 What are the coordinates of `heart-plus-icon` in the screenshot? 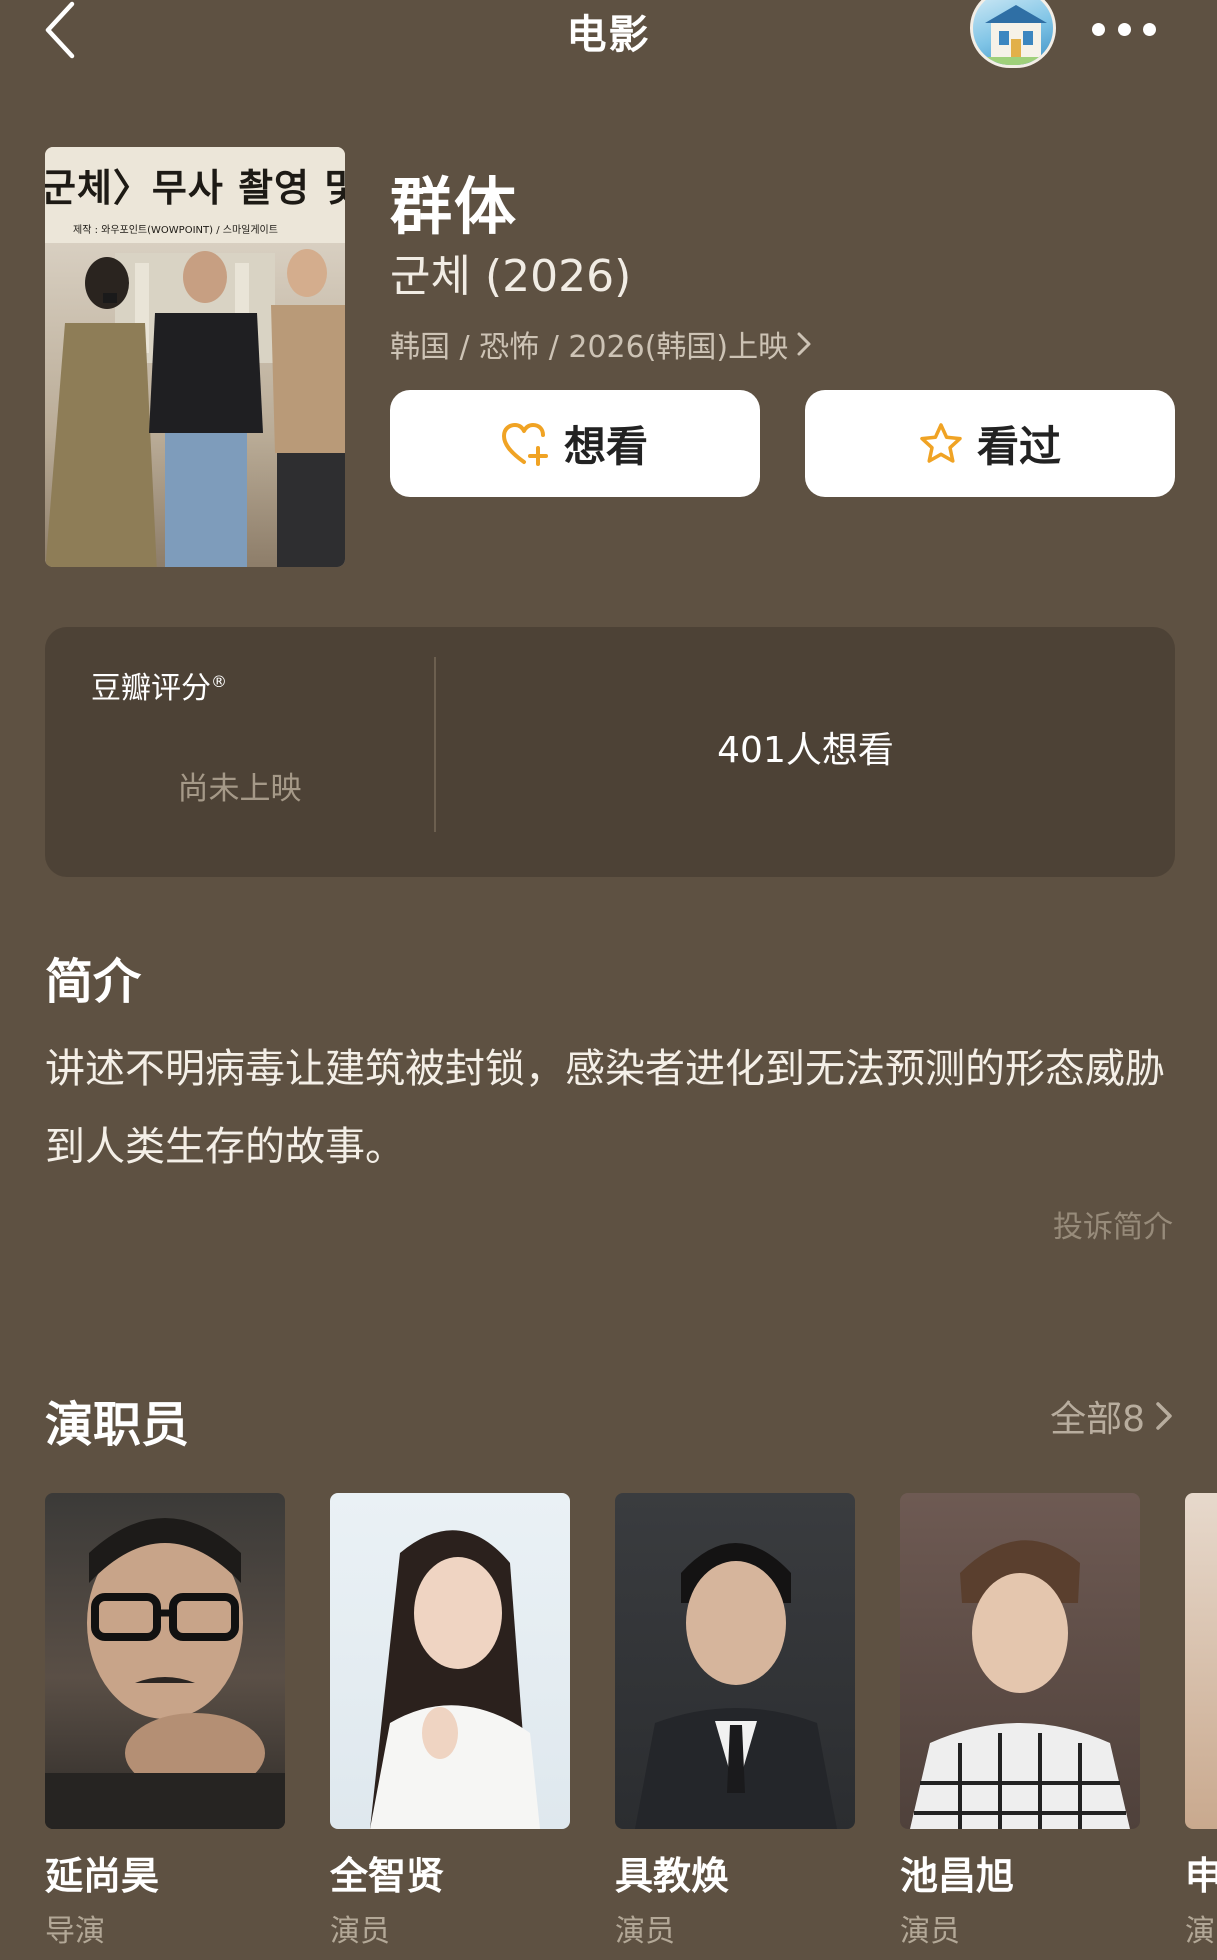 It's located at (524, 444).